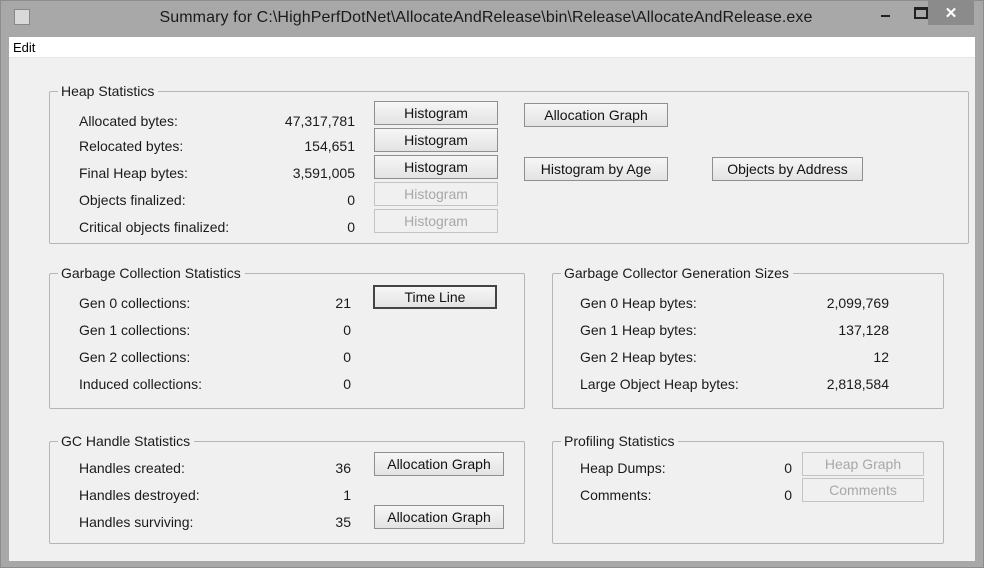 The image size is (984, 568). Describe the element at coordinates (135, 330) in the screenshot. I see `gen1-collections-label: Gen 1 collections:` at that location.